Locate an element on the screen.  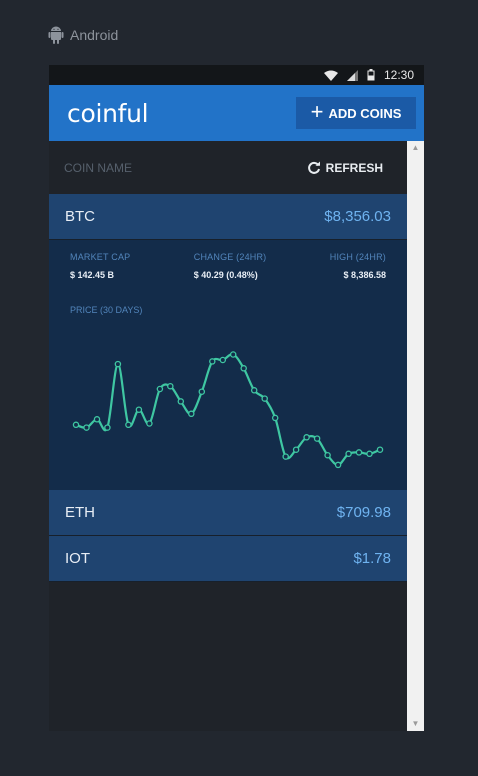
stat-market-cap: MARKET CAP $ 142.45 B is located at coordinates (100, 266).